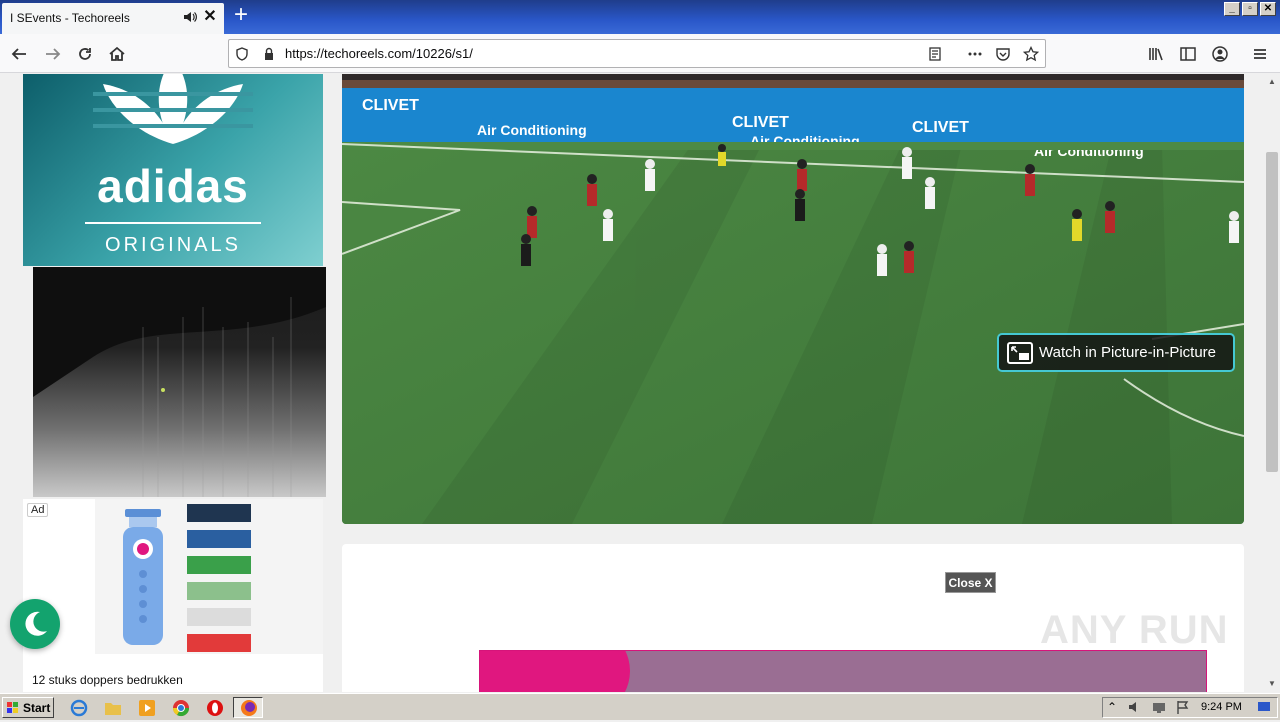  What do you see at coordinates (173, 245) in the screenshot?
I see `adidas-subtitle: ORIGINALS` at bounding box center [173, 245].